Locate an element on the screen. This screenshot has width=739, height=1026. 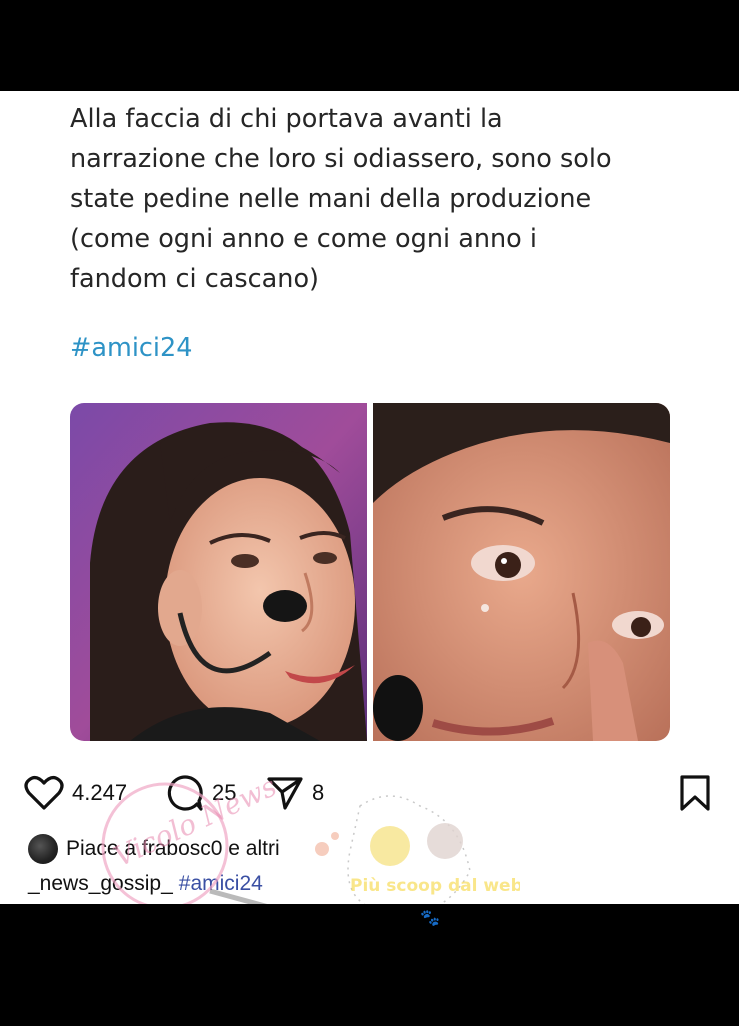
photo-right-crying-woman is located at coordinates (521, 572).